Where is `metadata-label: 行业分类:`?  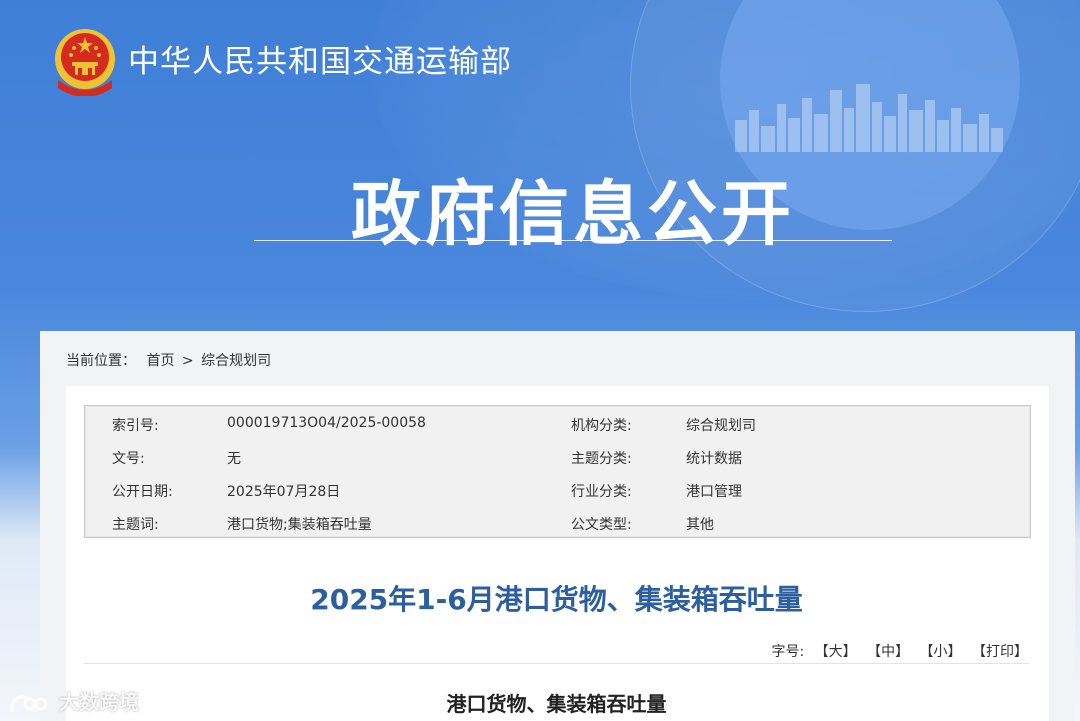 metadata-label: 行业分类: is located at coordinates (601, 492).